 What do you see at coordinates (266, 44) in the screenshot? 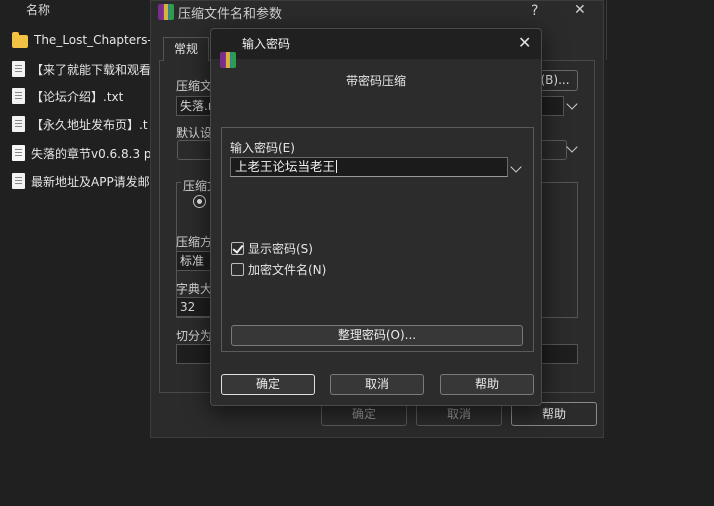
I see `password-dialog-title: 输入密码` at bounding box center [266, 44].